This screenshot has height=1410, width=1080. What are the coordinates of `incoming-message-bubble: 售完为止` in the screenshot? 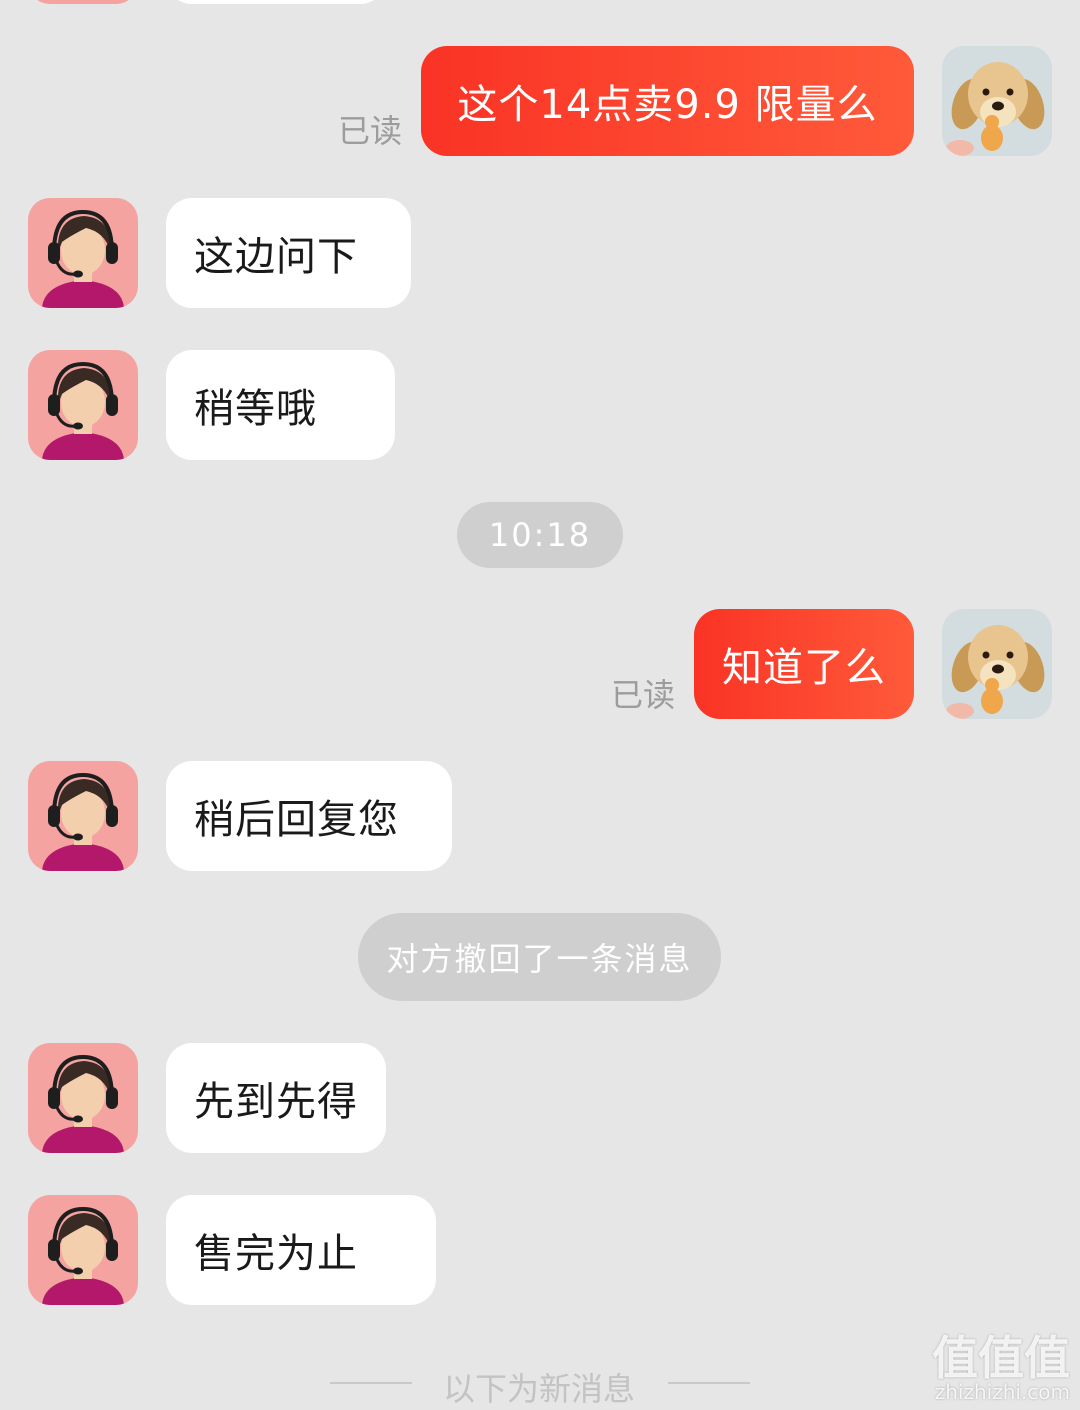 It's located at (301, 1250).